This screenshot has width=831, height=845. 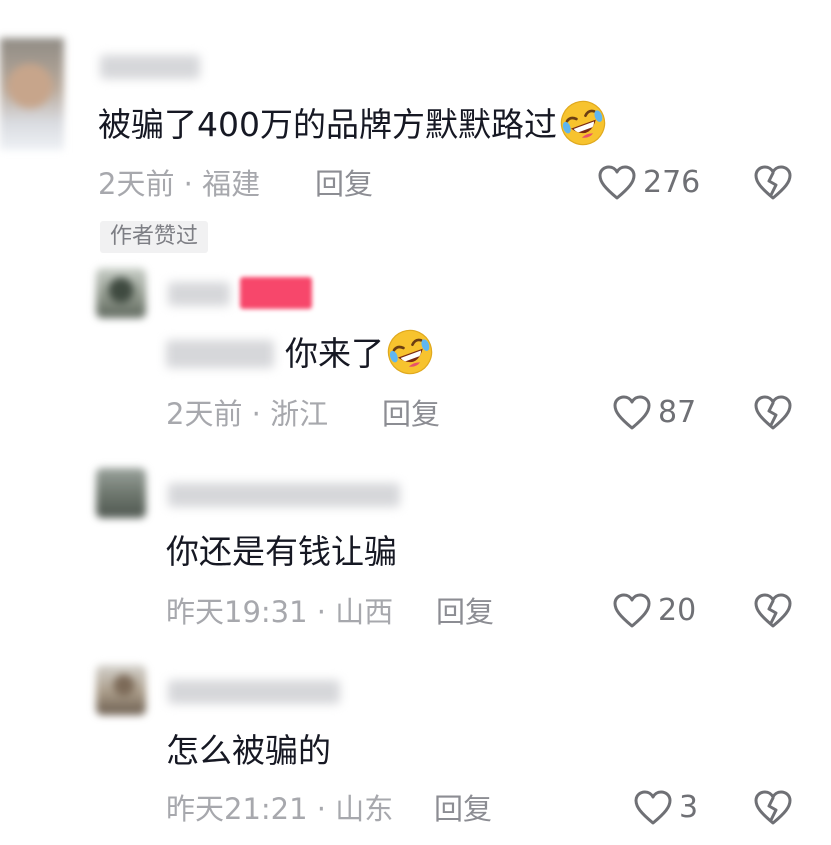 What do you see at coordinates (677, 610) in the screenshot?
I see `like-count: 20` at bounding box center [677, 610].